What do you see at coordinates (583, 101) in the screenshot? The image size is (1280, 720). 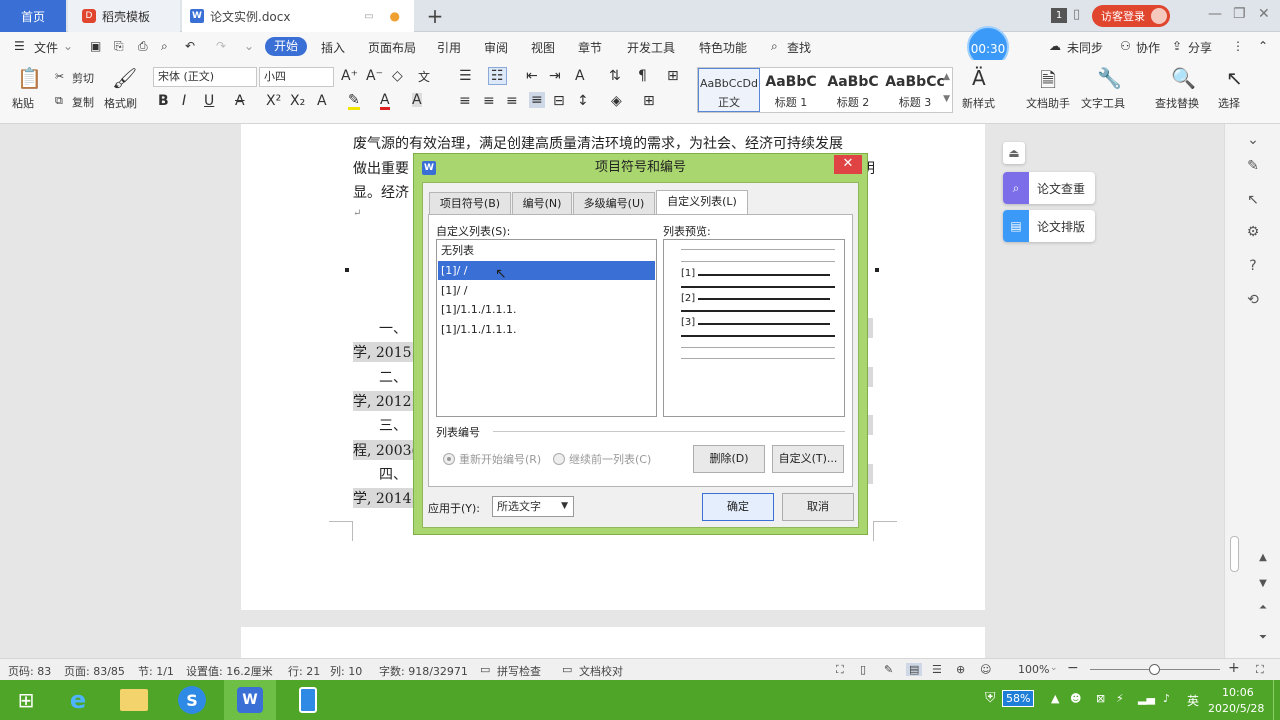 I see `line-spacing-icon: ↕` at bounding box center [583, 101].